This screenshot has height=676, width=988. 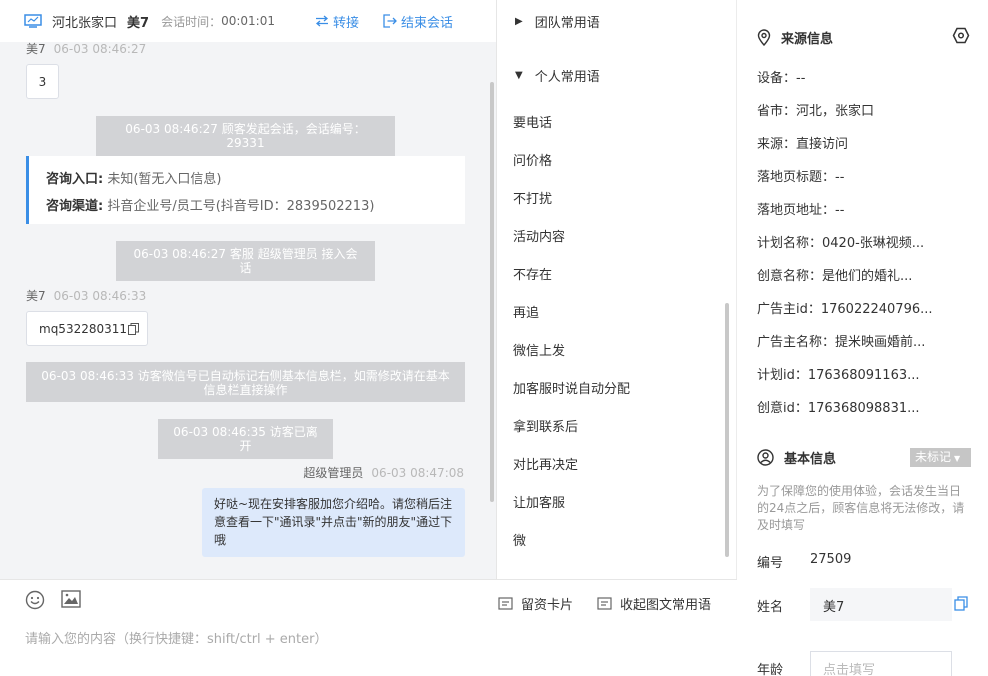 I want to click on transfer-button: 转接, so click(x=337, y=21).